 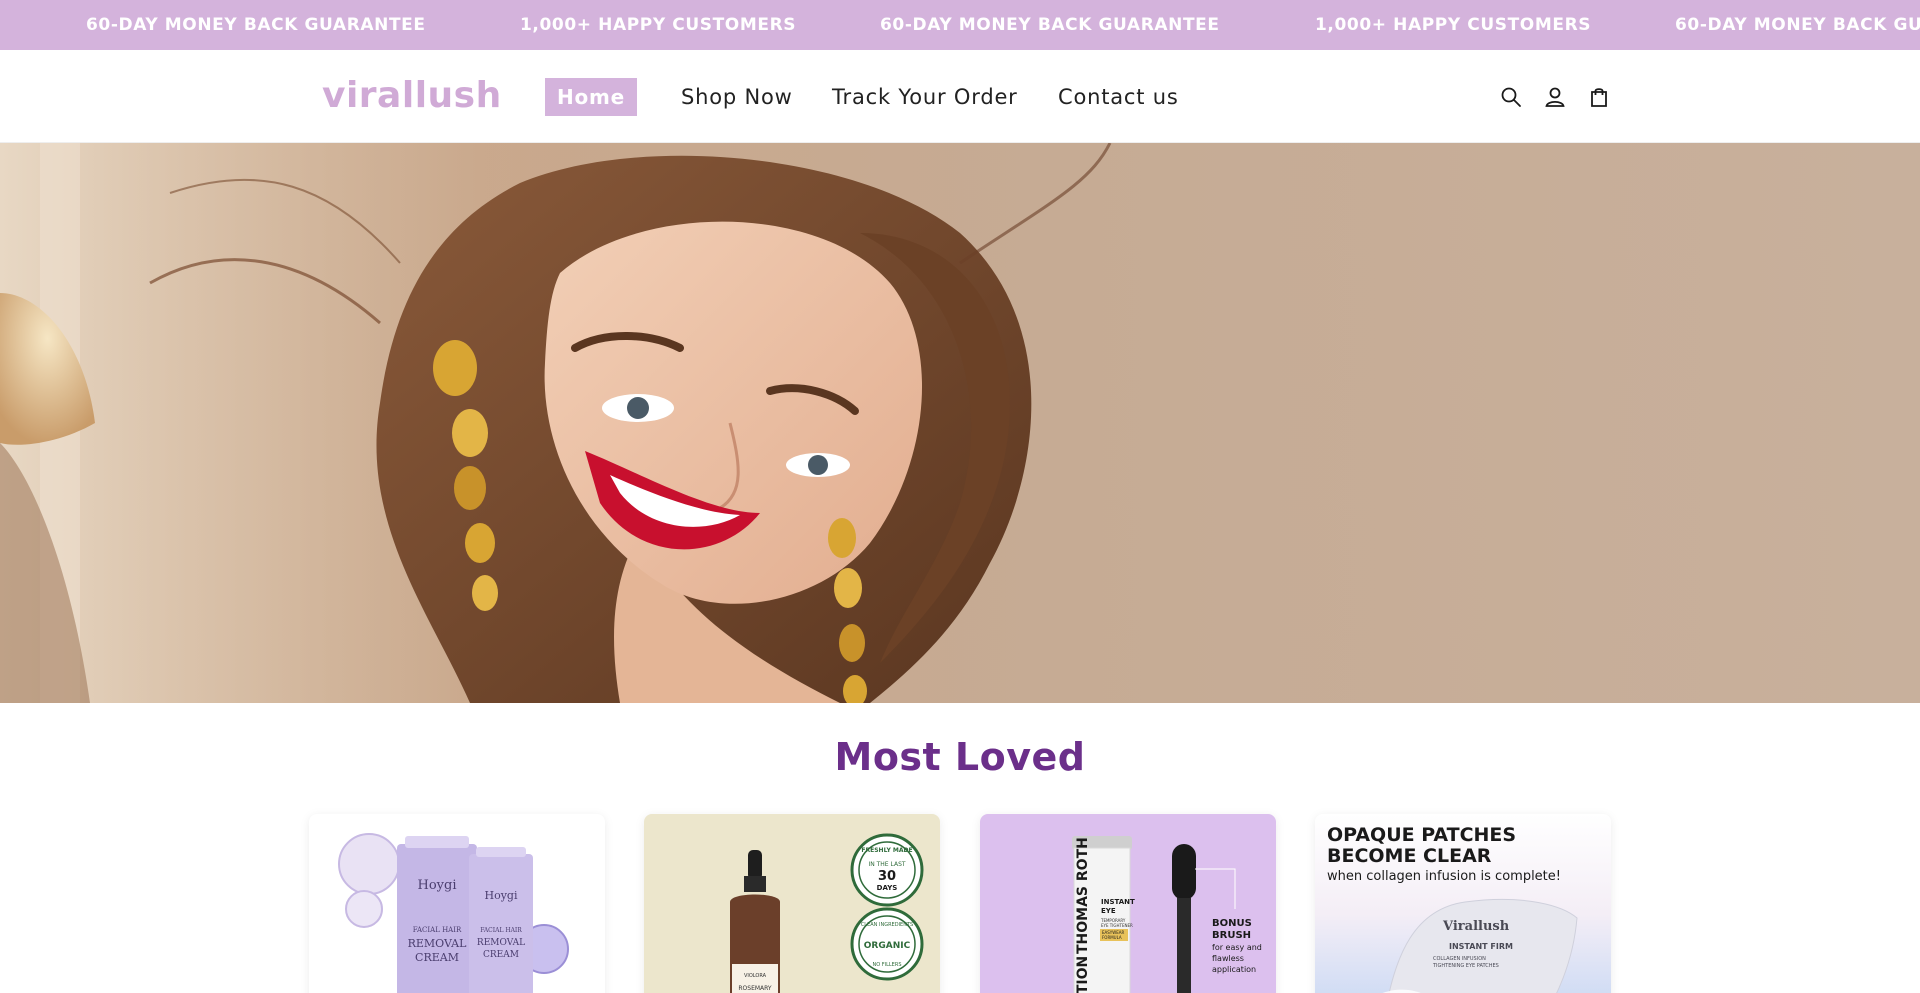 What do you see at coordinates (1444, 876) in the screenshot?
I see `card-subheadline: when collagen infusion is complete!` at bounding box center [1444, 876].